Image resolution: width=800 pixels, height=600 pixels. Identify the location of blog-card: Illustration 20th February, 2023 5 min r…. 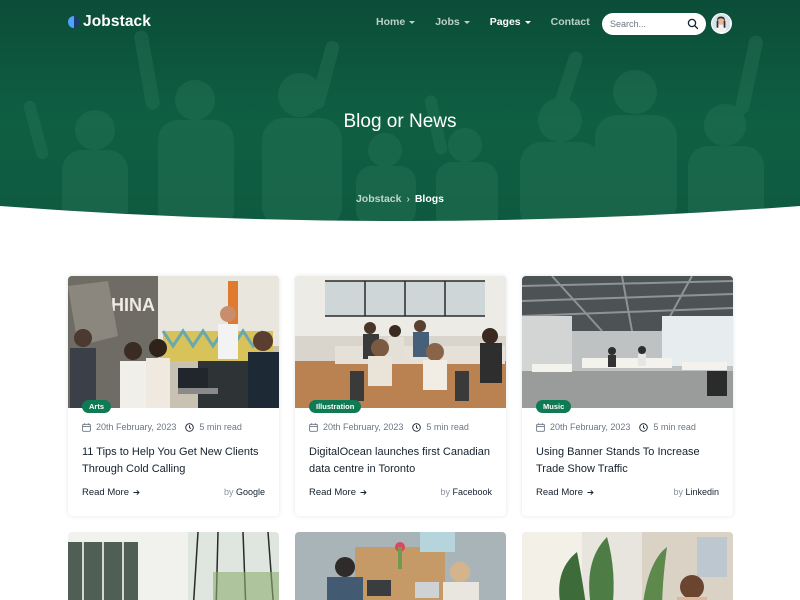
(400, 396).